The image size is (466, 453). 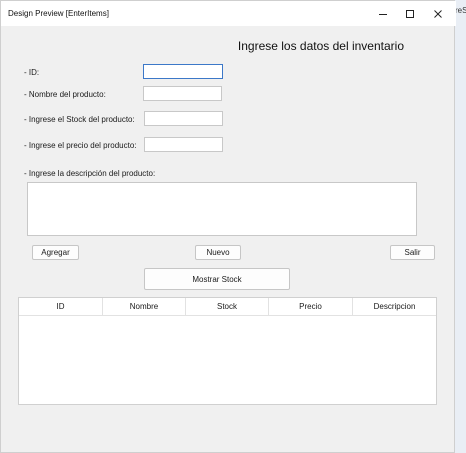 What do you see at coordinates (320, 46) in the screenshot?
I see `form-heading: Ingrese los datos del inventario` at bounding box center [320, 46].